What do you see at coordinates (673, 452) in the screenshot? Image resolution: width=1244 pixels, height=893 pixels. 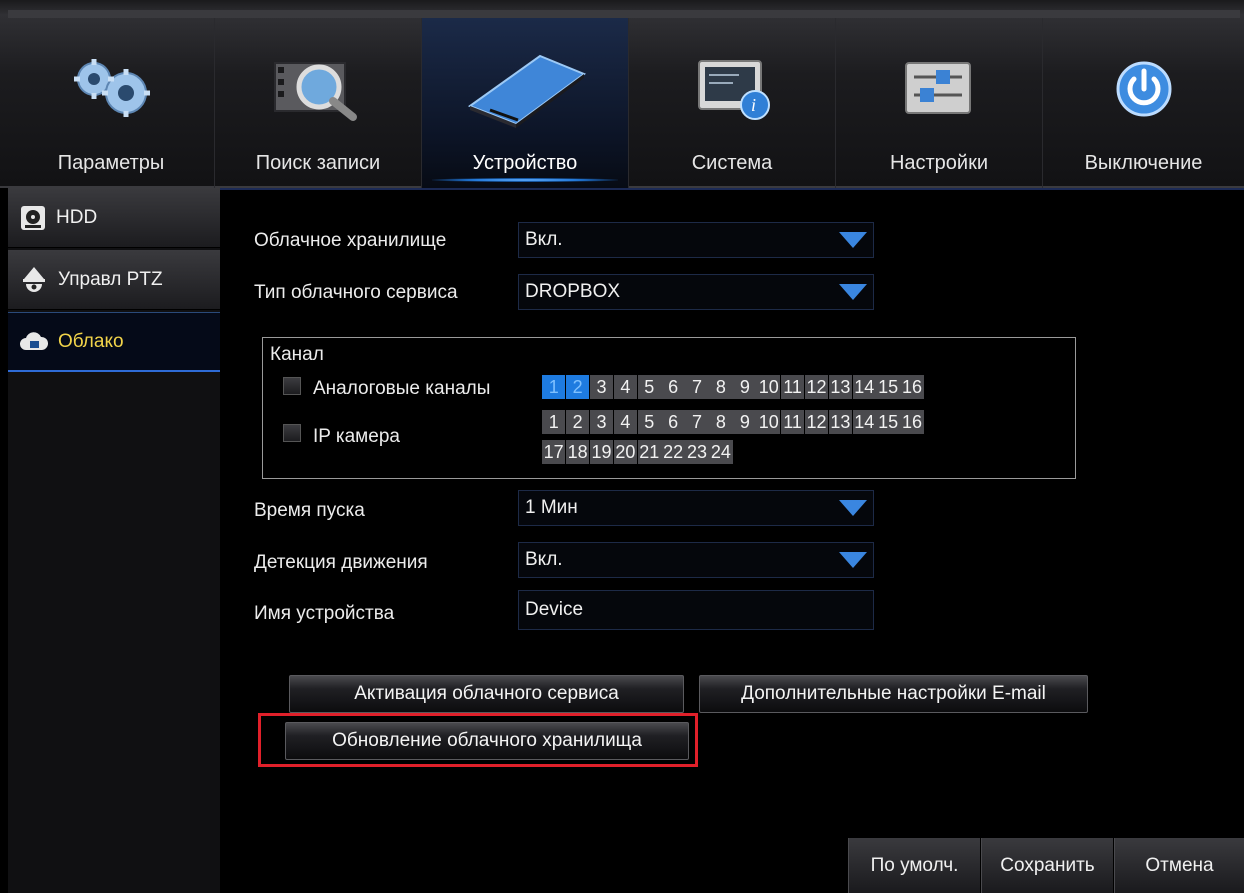 I see `channel-cell: 22` at bounding box center [673, 452].